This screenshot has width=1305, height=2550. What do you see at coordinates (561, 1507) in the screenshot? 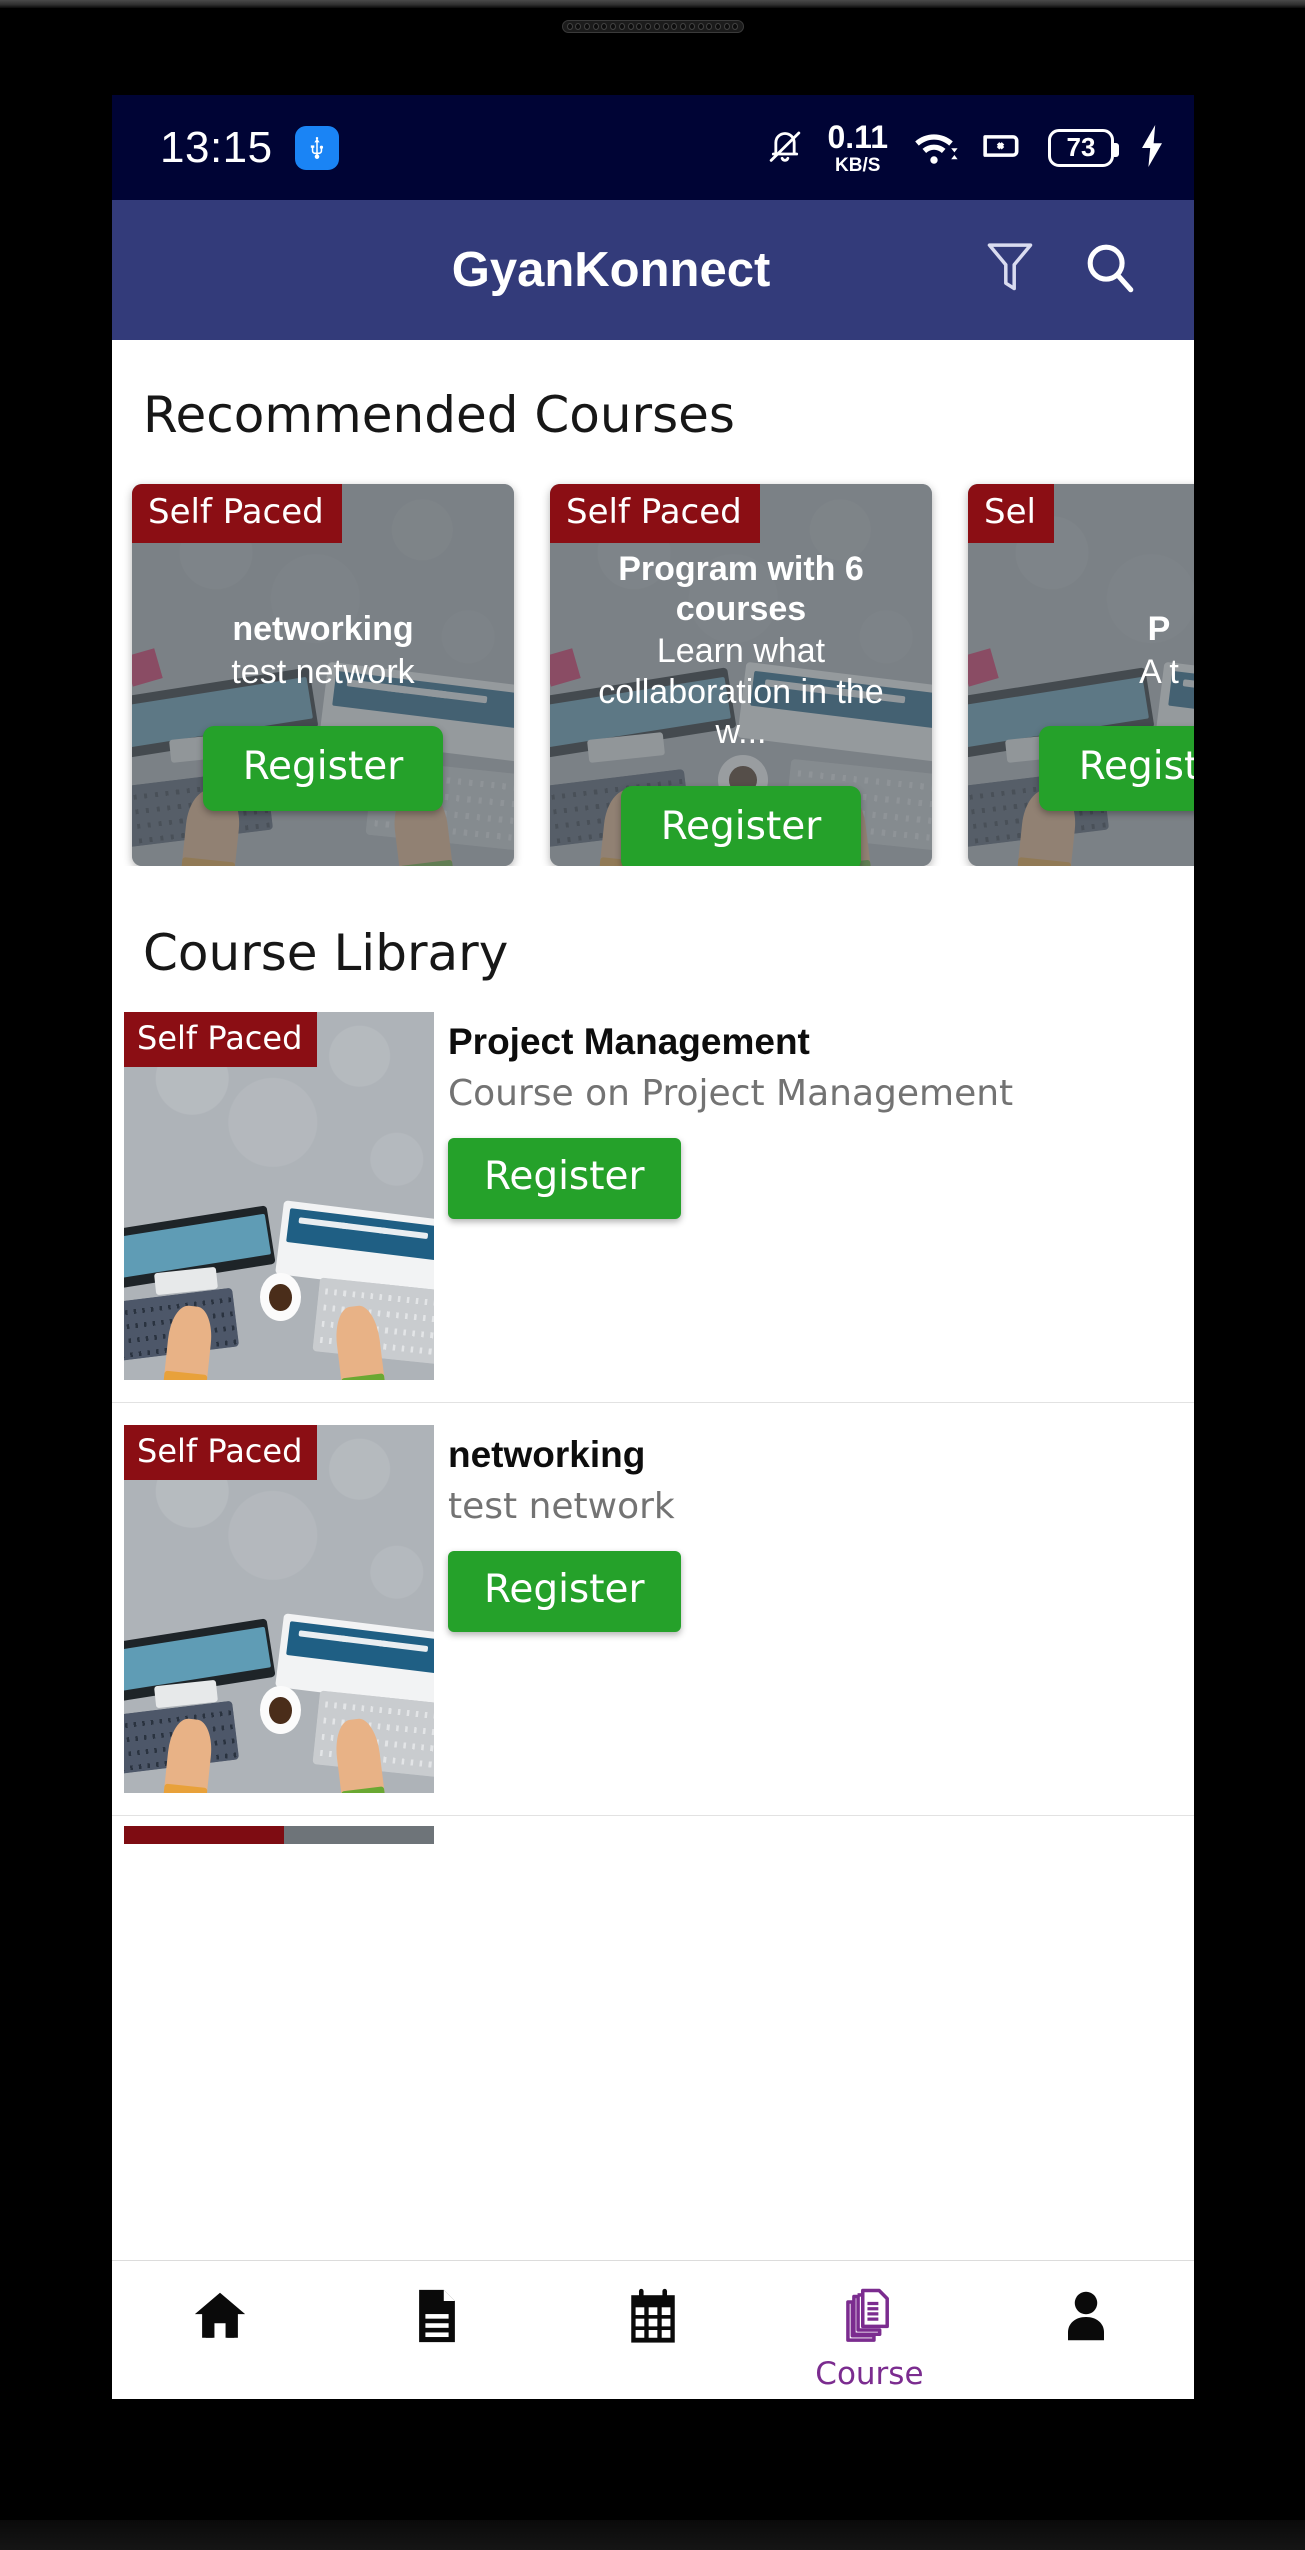
I see `course-description: test network` at bounding box center [561, 1507].